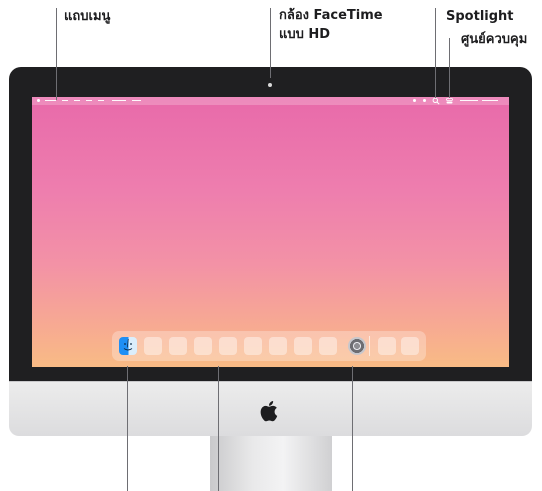  I want to click on control-center-callout-line, so click(449, 68).